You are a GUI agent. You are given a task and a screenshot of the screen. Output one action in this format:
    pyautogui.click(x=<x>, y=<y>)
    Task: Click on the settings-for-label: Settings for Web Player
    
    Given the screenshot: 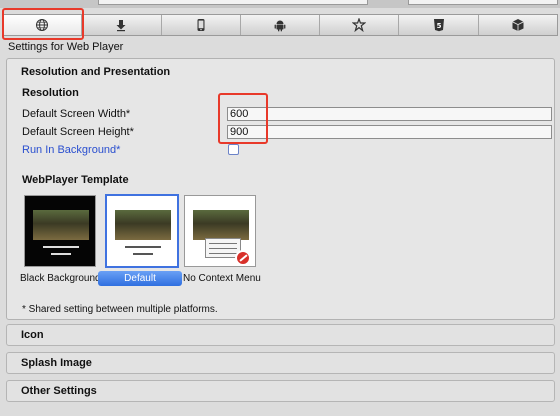 What is the action you would take?
    pyautogui.click(x=66, y=47)
    